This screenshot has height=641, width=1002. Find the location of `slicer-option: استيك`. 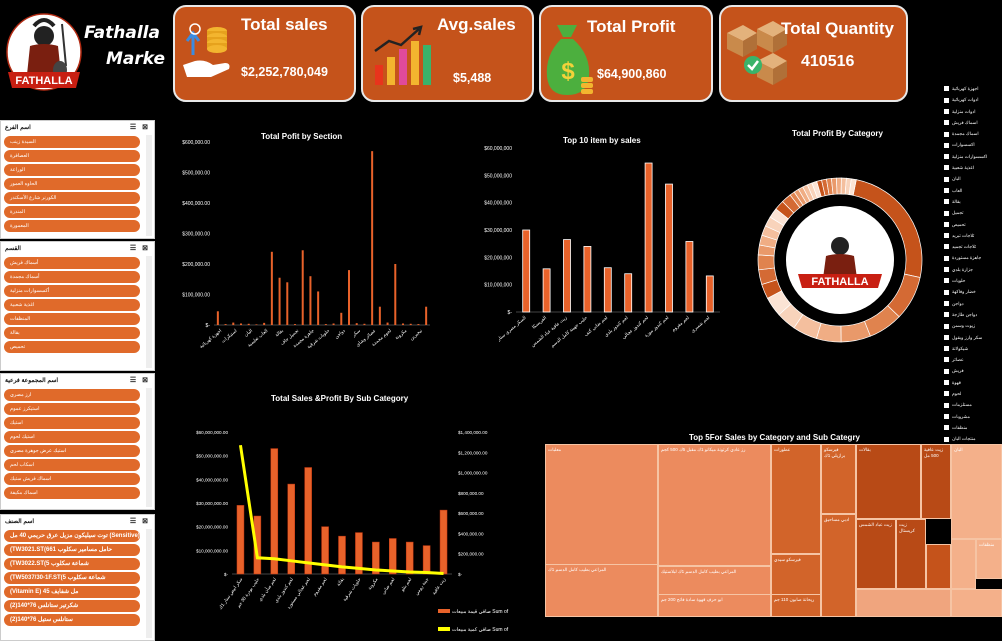

slicer-option: استيك is located at coordinates (72, 423).